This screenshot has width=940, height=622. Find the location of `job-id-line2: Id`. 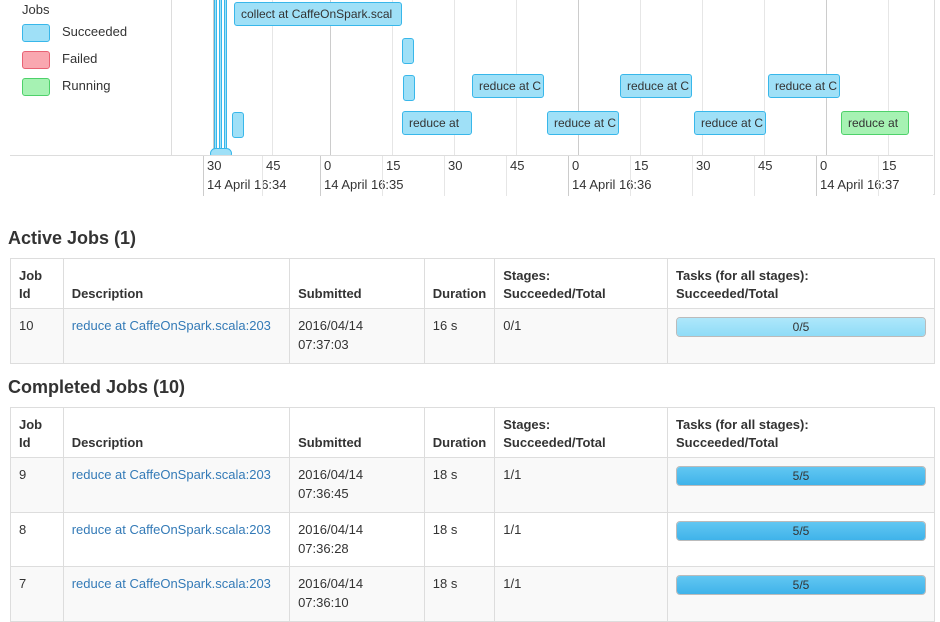

job-id-line2: Id is located at coordinates (25, 293).